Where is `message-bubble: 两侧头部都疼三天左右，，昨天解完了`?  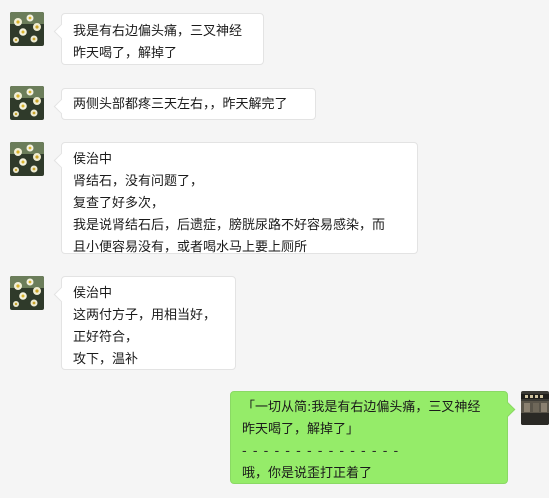 message-bubble: 两侧头部都疼三天左右，，昨天解完了 is located at coordinates (188, 104).